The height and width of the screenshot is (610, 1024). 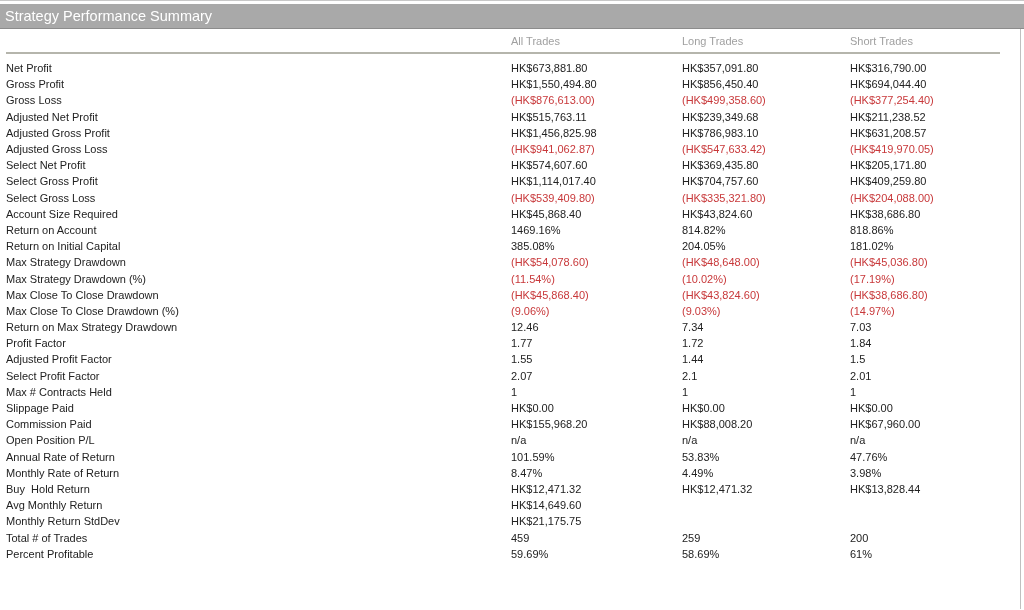 I want to click on table-cell-text: (HK$45,036.80), so click(x=889, y=262).